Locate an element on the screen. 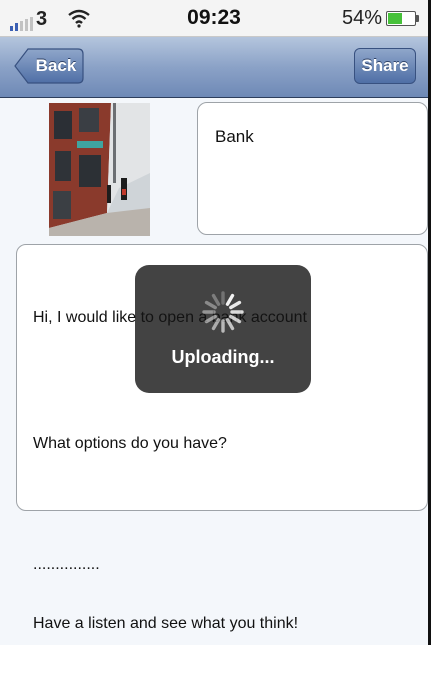  note-title-field: Bank is located at coordinates (312, 168).